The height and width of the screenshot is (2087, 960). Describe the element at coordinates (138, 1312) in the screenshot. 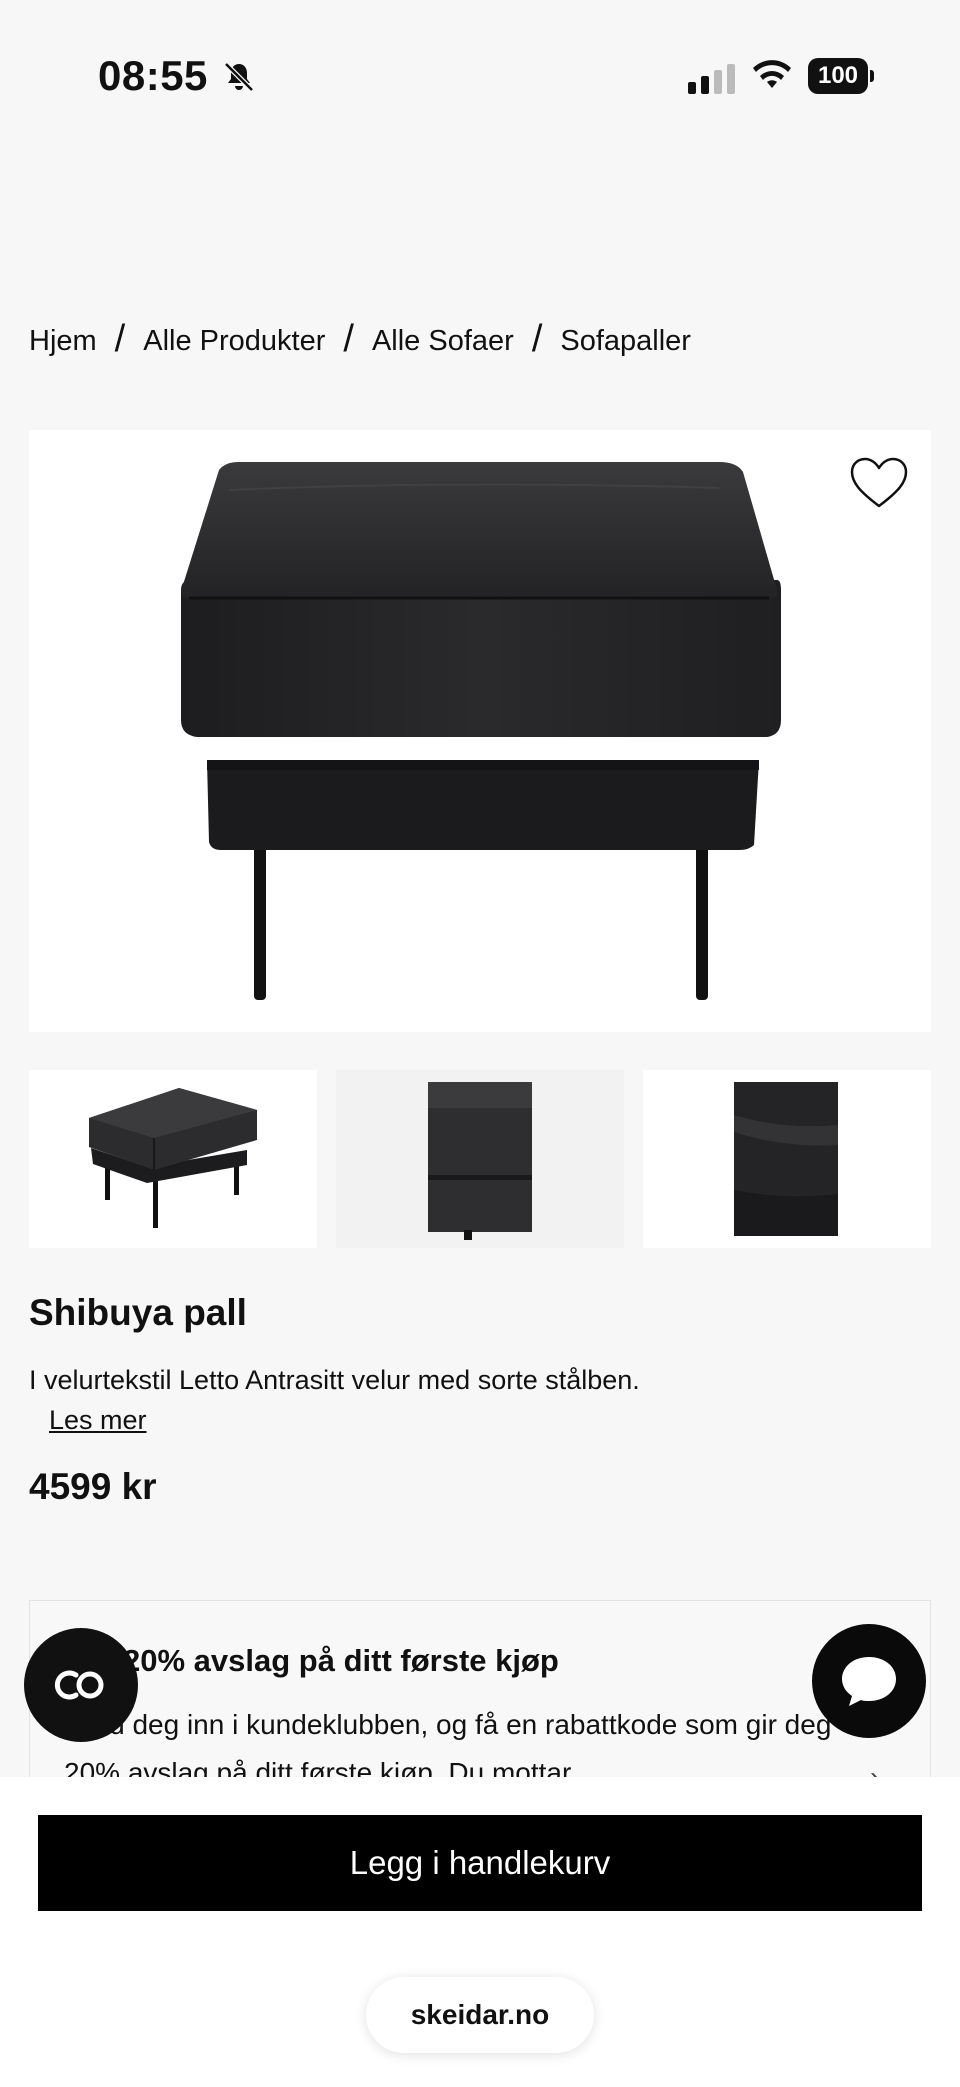

I see `product-title: Shibuya pall` at that location.